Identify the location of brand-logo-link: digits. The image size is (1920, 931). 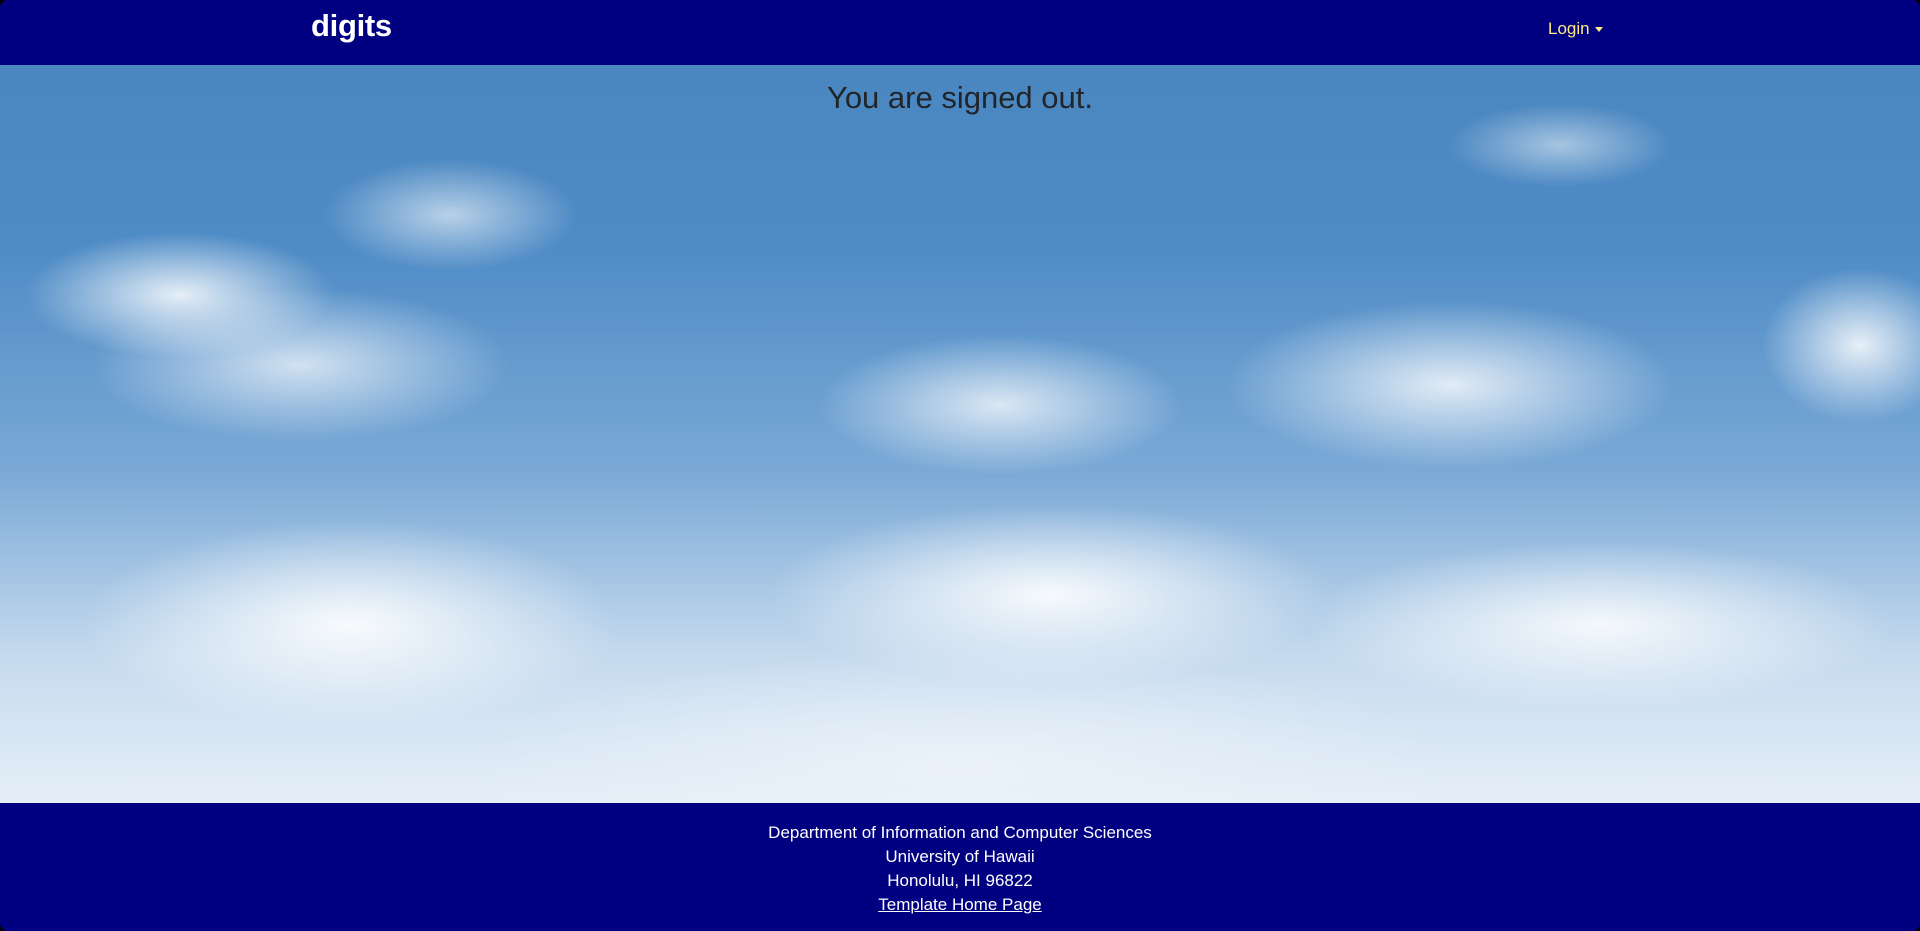
(351, 26).